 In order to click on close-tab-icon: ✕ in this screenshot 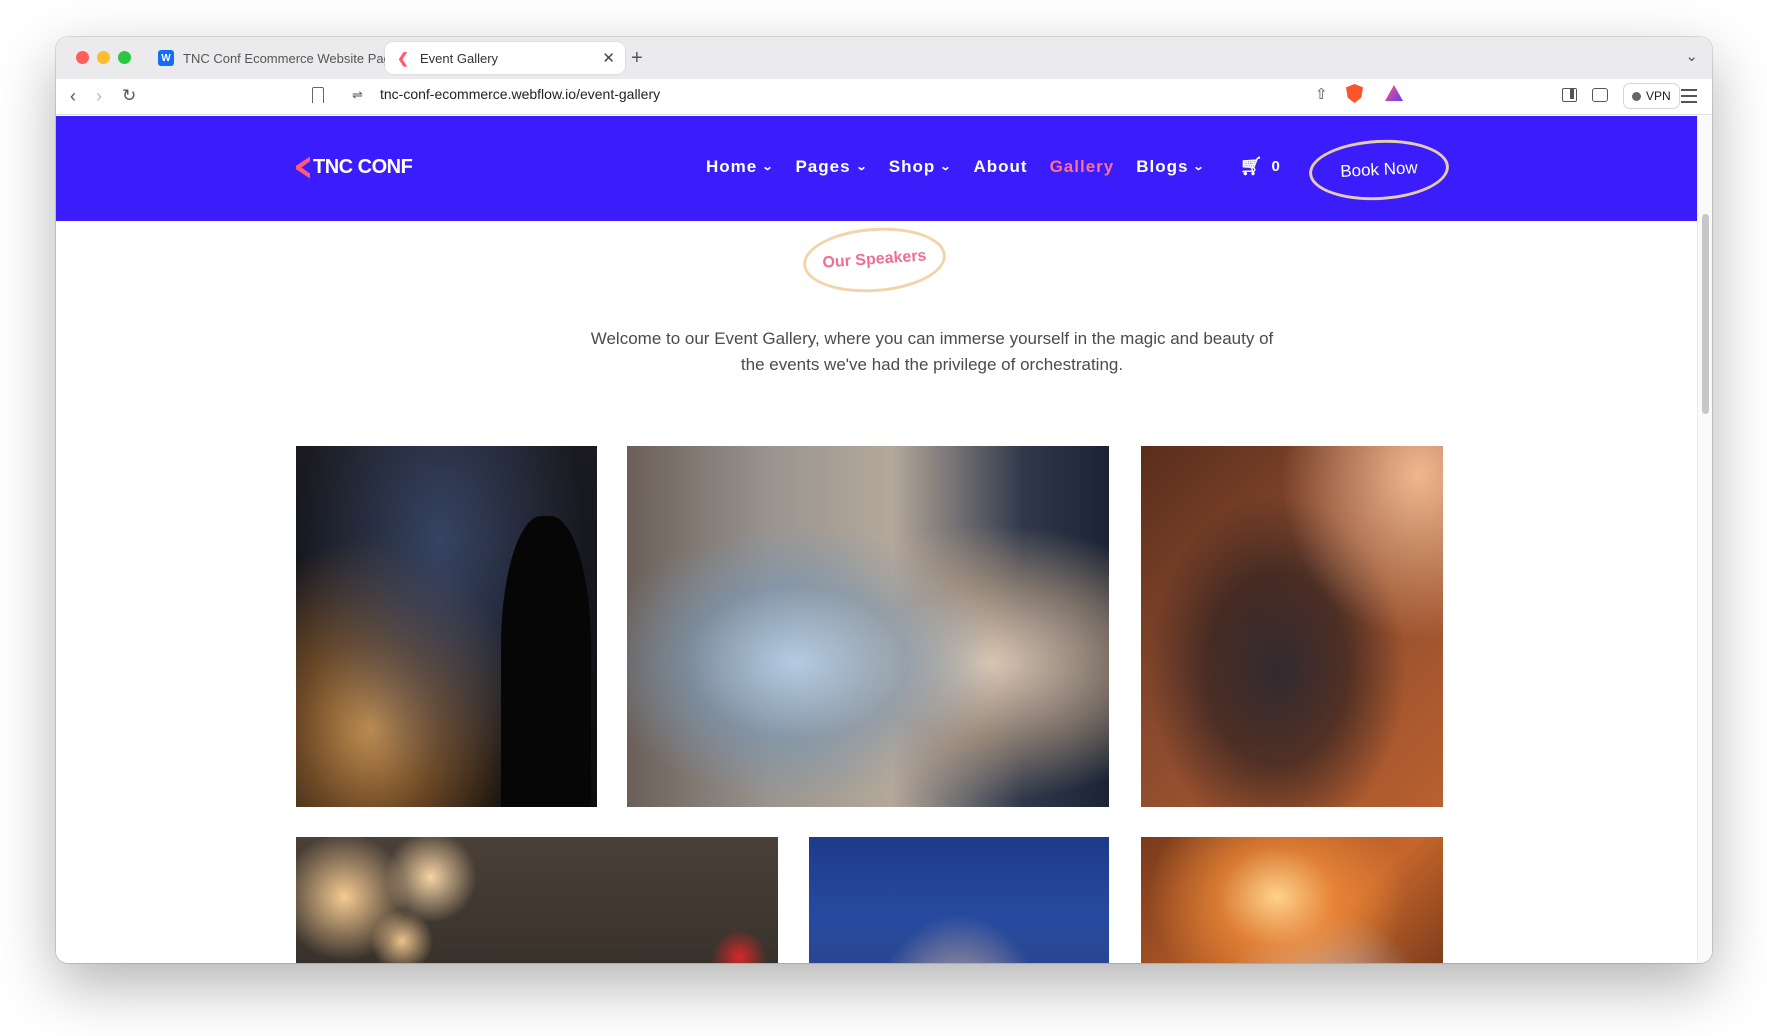, I will do `click(608, 58)`.